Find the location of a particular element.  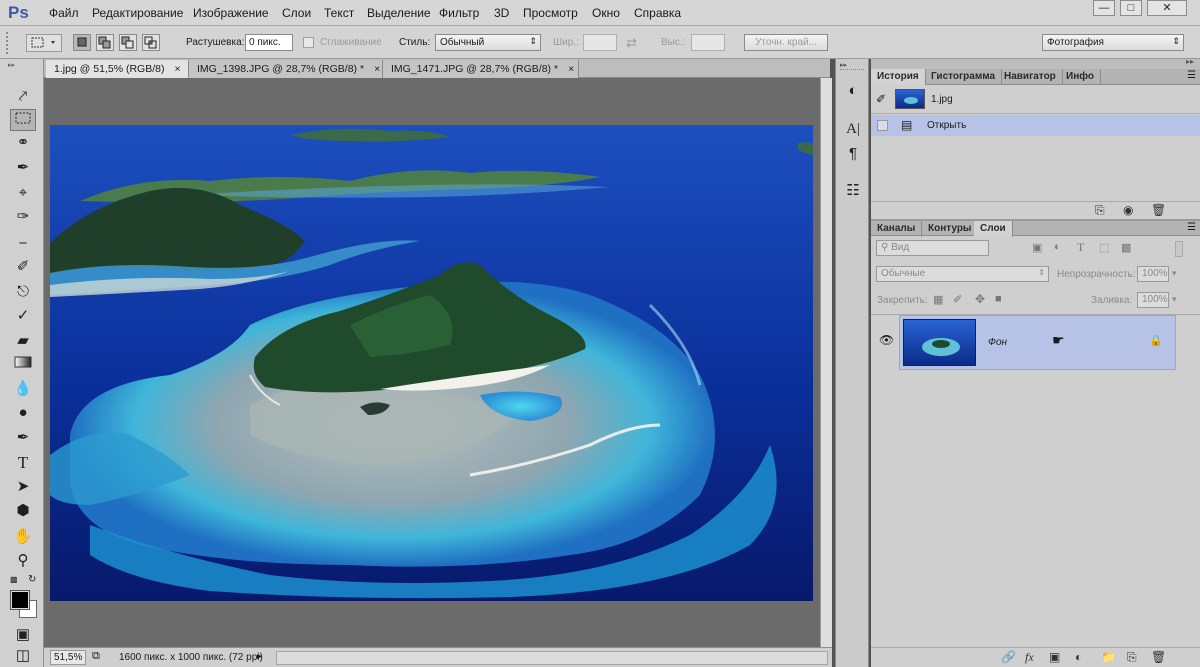

close-window-button: ✕ is located at coordinates (1167, 8).